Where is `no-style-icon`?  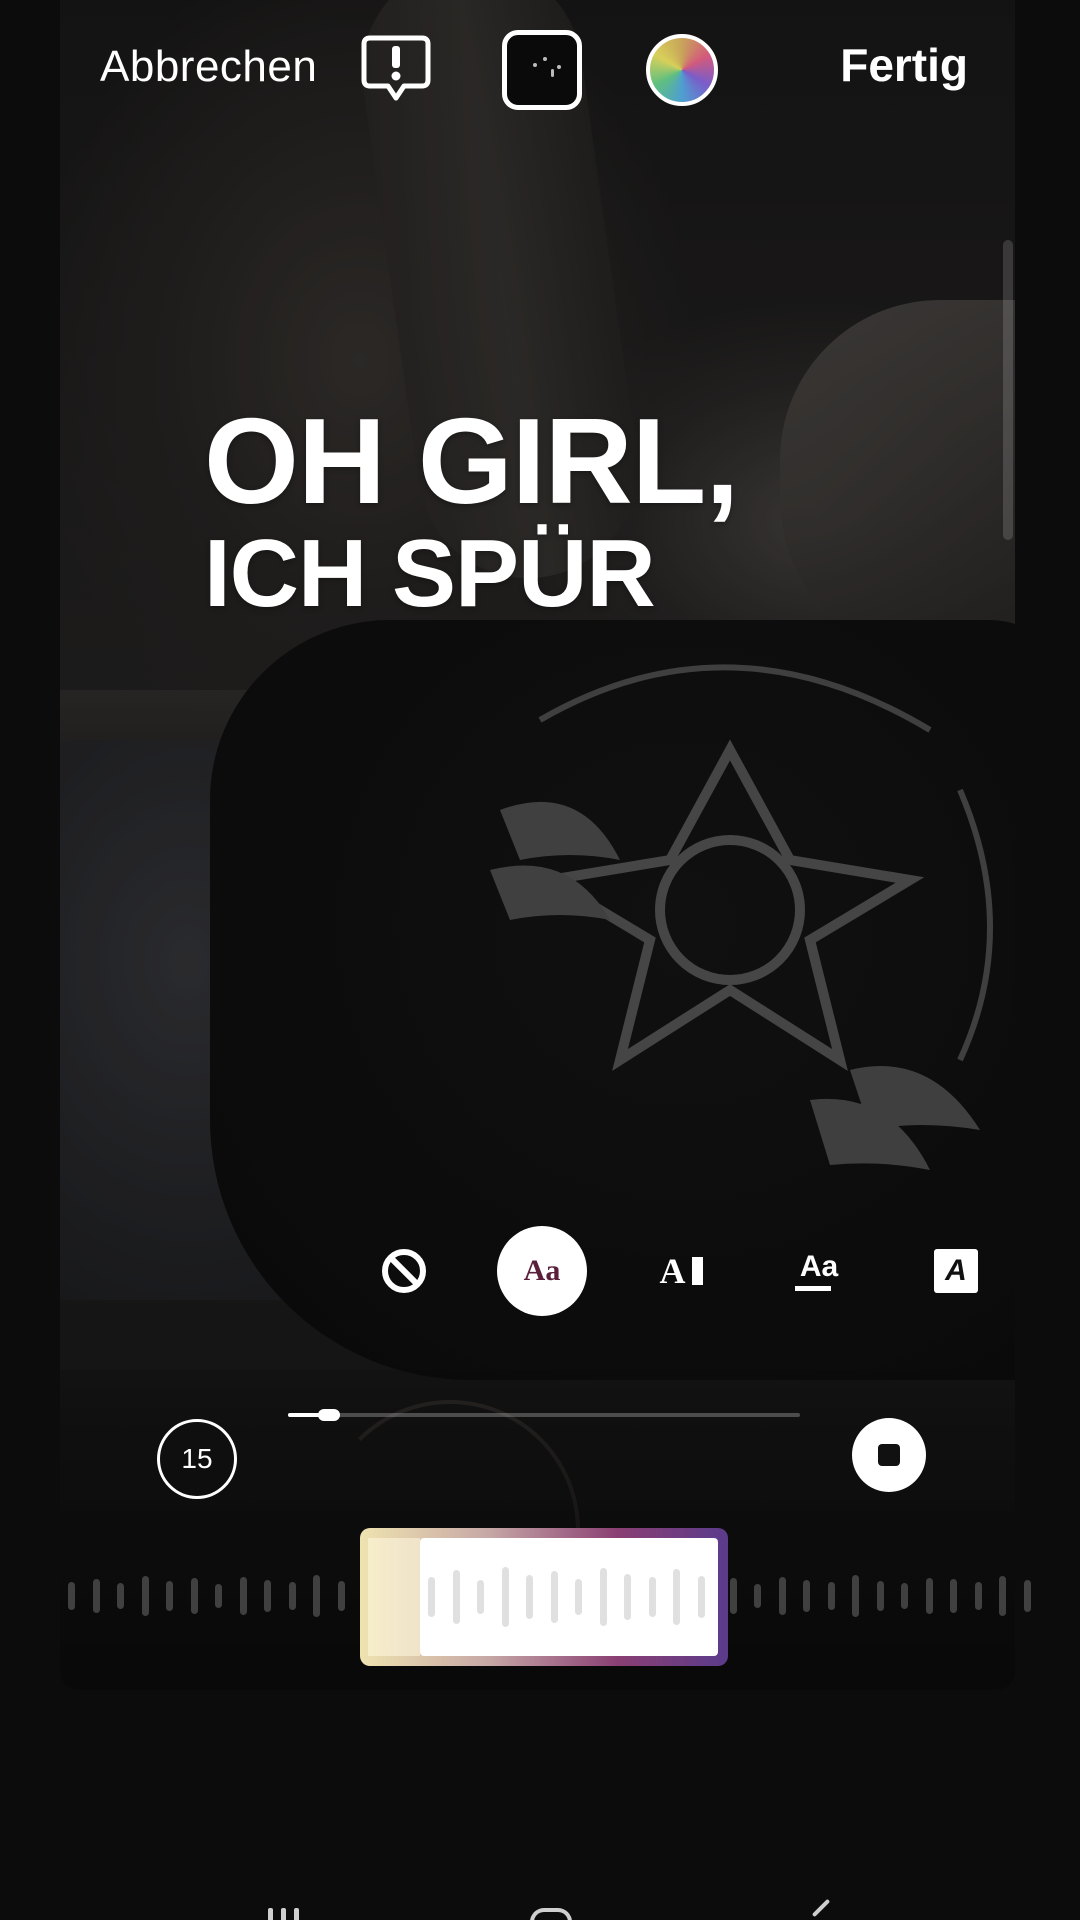
no-style-icon is located at coordinates (404, 1271).